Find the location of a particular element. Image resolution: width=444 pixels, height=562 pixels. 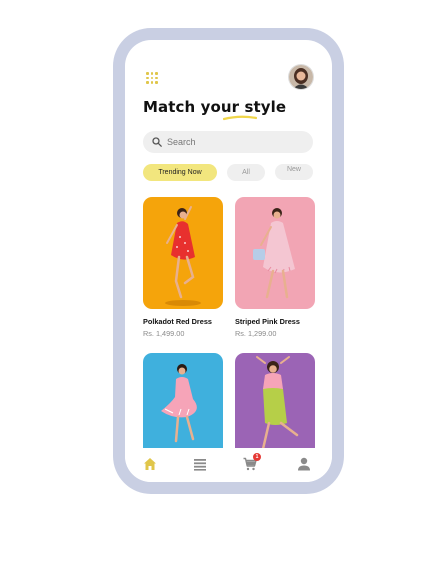

avatar is located at coordinates (301, 77).